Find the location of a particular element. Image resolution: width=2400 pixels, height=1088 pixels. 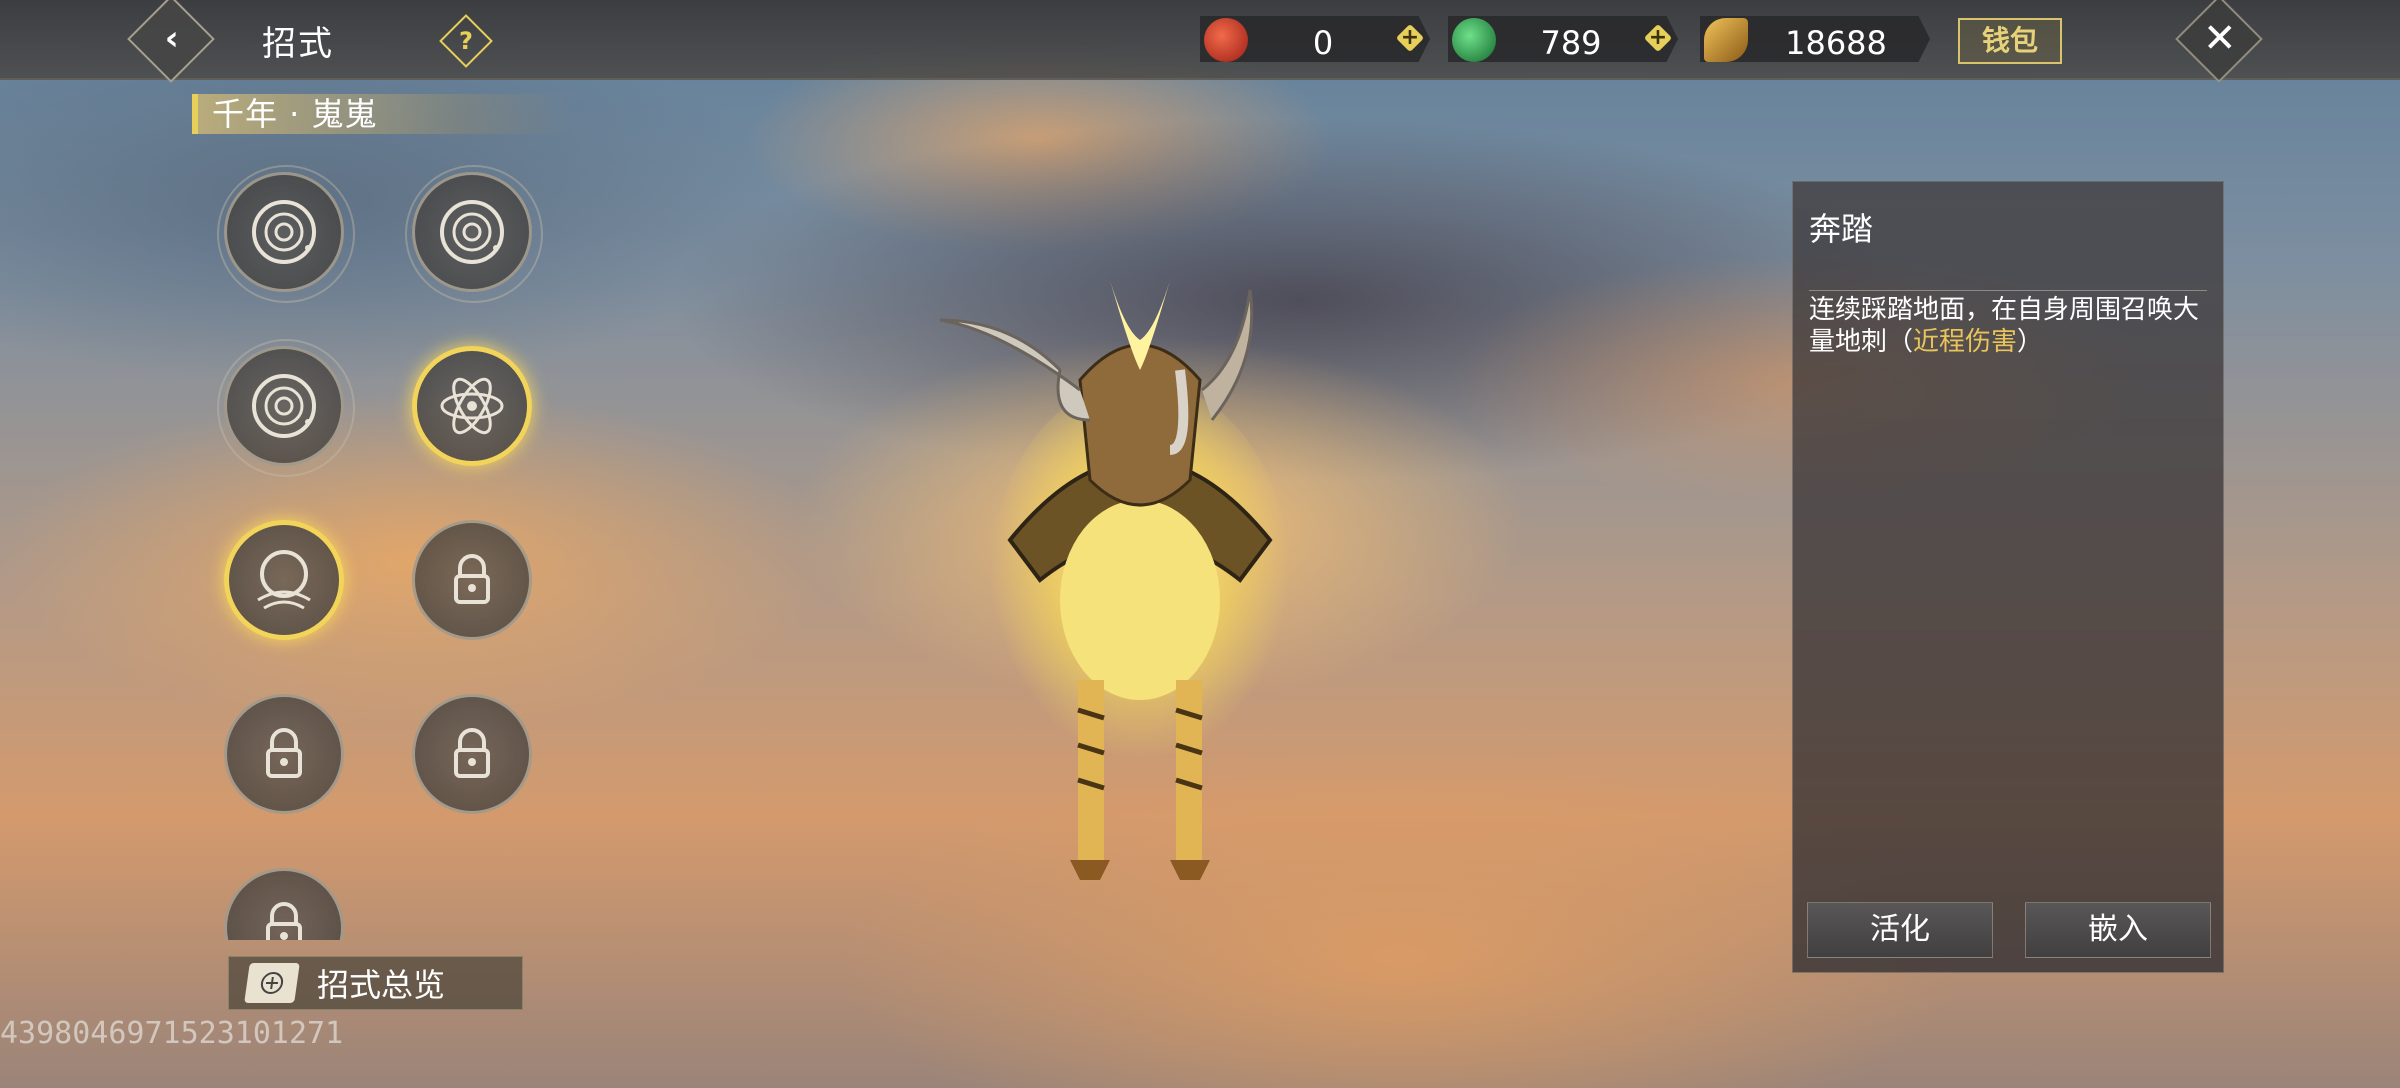

skill-slot-8-locked is located at coordinates (472, 754).